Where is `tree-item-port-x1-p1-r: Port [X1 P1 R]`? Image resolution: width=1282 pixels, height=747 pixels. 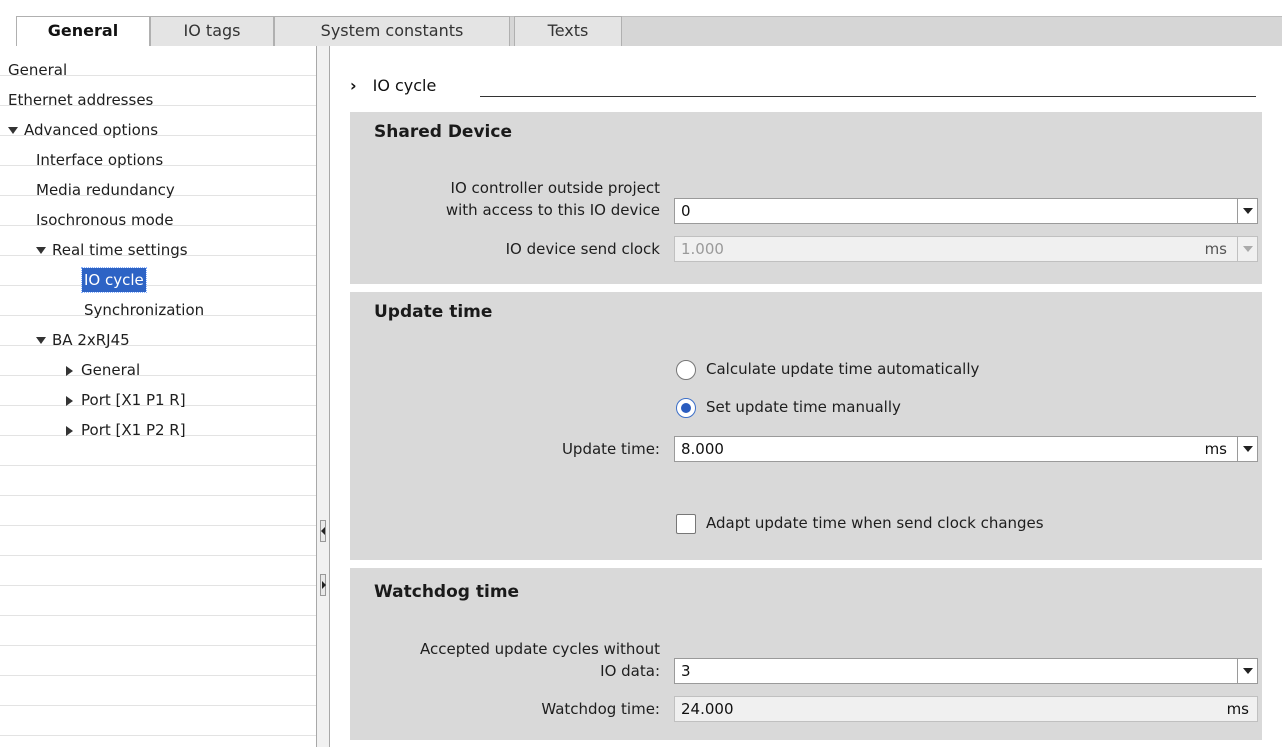 tree-item-port-x1-p1-r: Port [X1 P1 R] is located at coordinates (126, 400).